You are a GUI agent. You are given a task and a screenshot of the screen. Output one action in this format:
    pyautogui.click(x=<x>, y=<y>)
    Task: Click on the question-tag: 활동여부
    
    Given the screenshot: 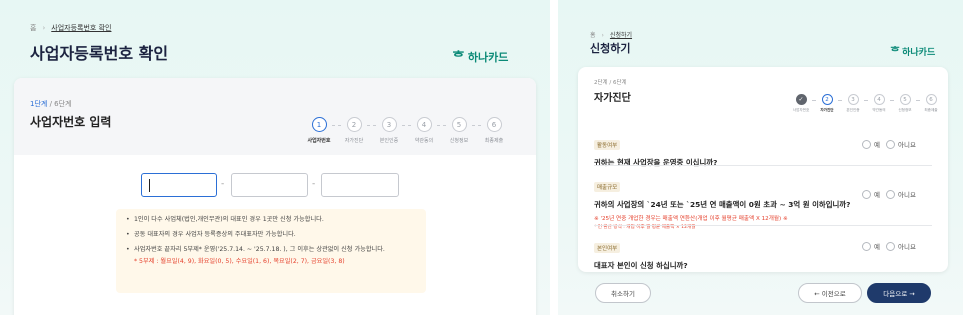 What is the action you would take?
    pyautogui.click(x=607, y=145)
    